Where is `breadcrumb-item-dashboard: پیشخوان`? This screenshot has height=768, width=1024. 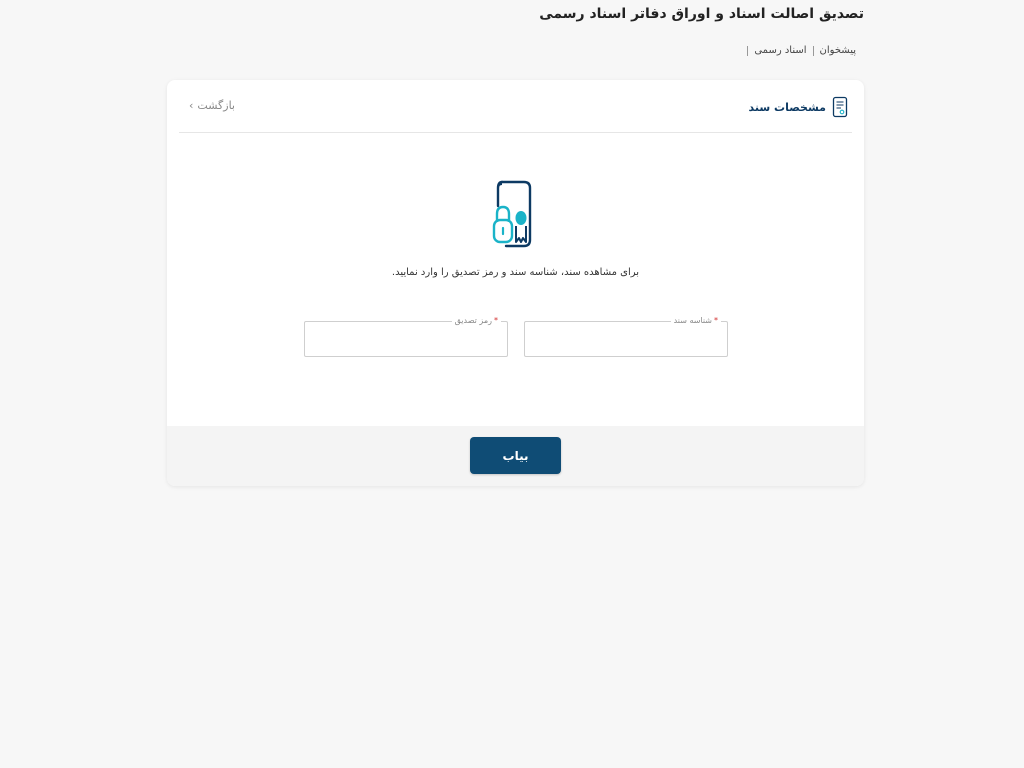
breadcrumb-item-dashboard: پیشخوان is located at coordinates (838, 50).